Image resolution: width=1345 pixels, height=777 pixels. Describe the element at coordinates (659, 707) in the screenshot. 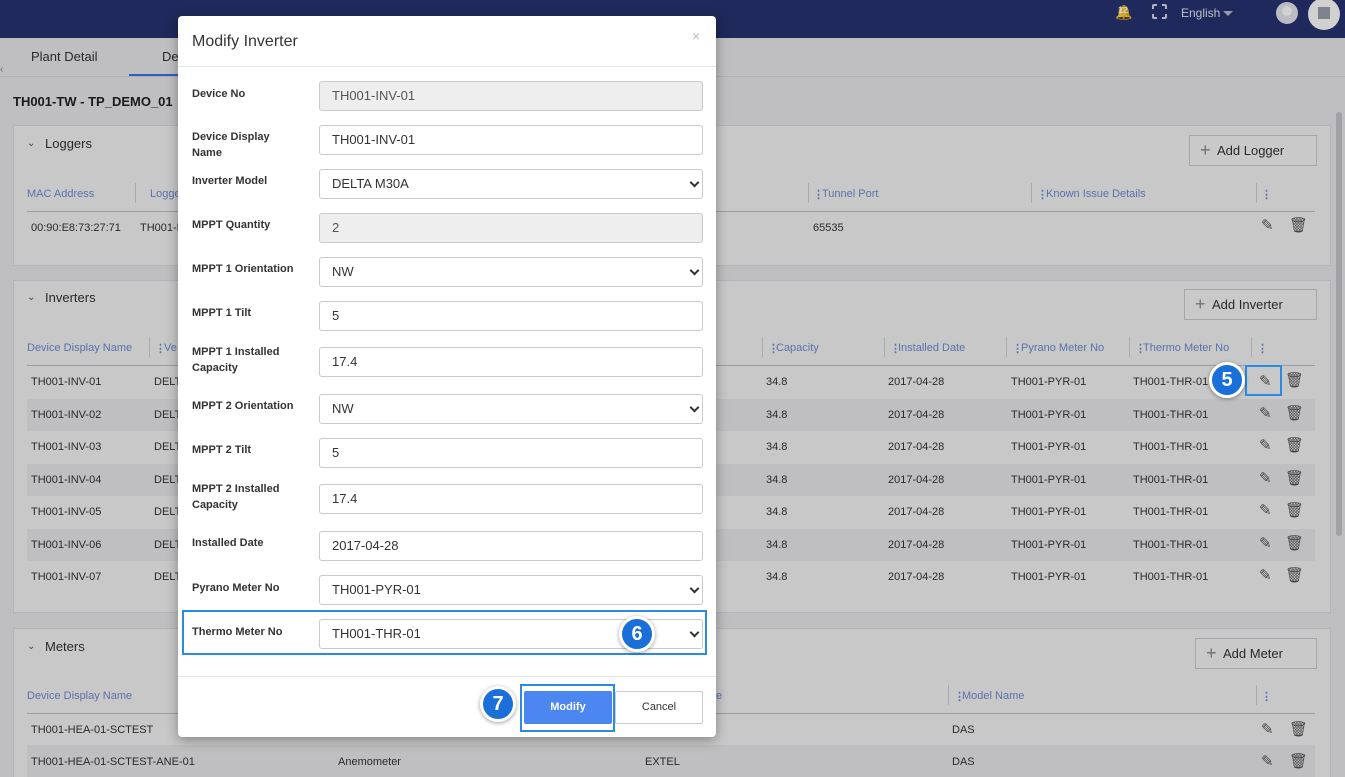

I see `cancel-button: Cancel` at that location.